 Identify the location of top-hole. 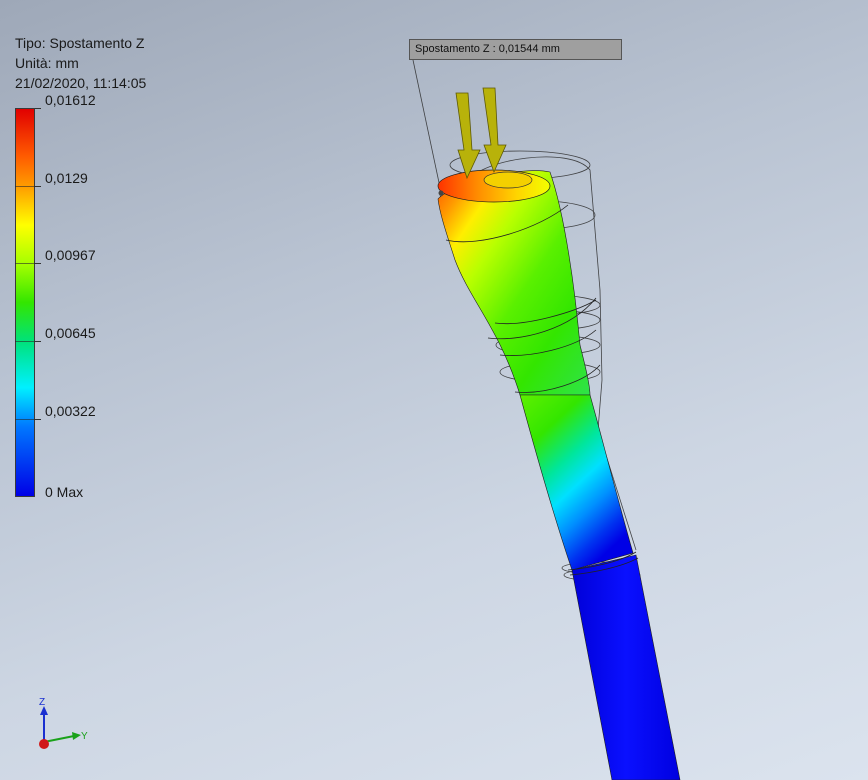
(508, 180).